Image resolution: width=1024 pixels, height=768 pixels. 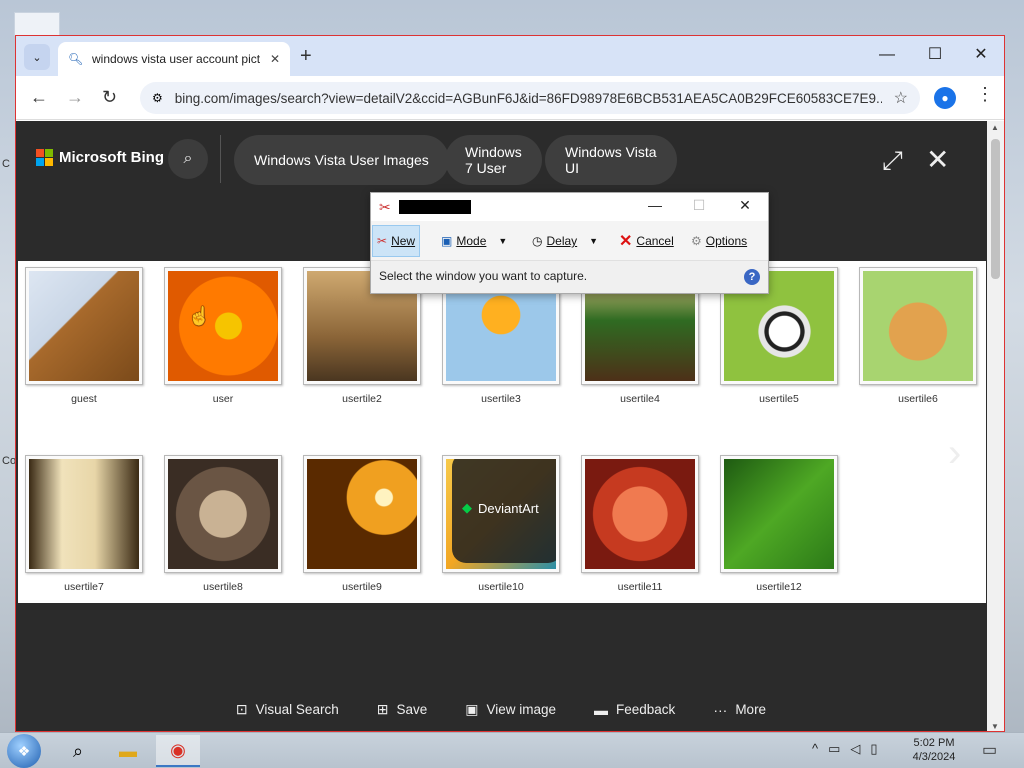 What do you see at coordinates (223, 587) in the screenshot?
I see `tile-caption: usertile8` at bounding box center [223, 587].